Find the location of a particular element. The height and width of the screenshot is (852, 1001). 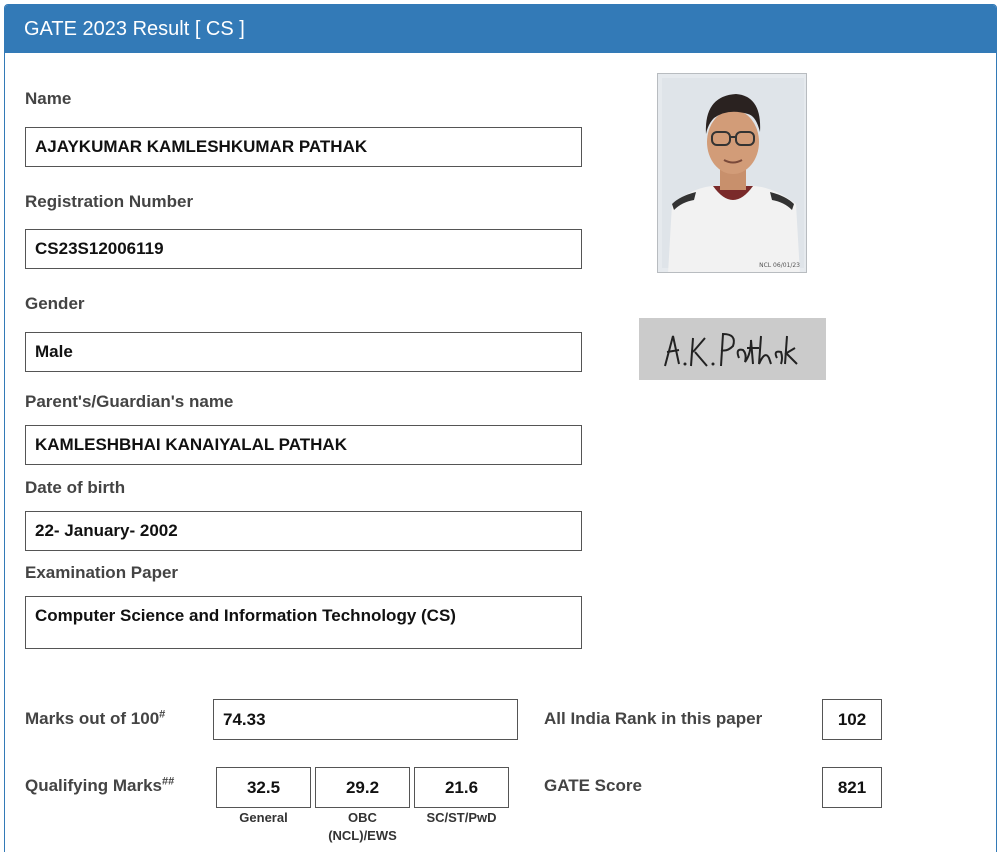

candidate-signature is located at coordinates (732, 349).